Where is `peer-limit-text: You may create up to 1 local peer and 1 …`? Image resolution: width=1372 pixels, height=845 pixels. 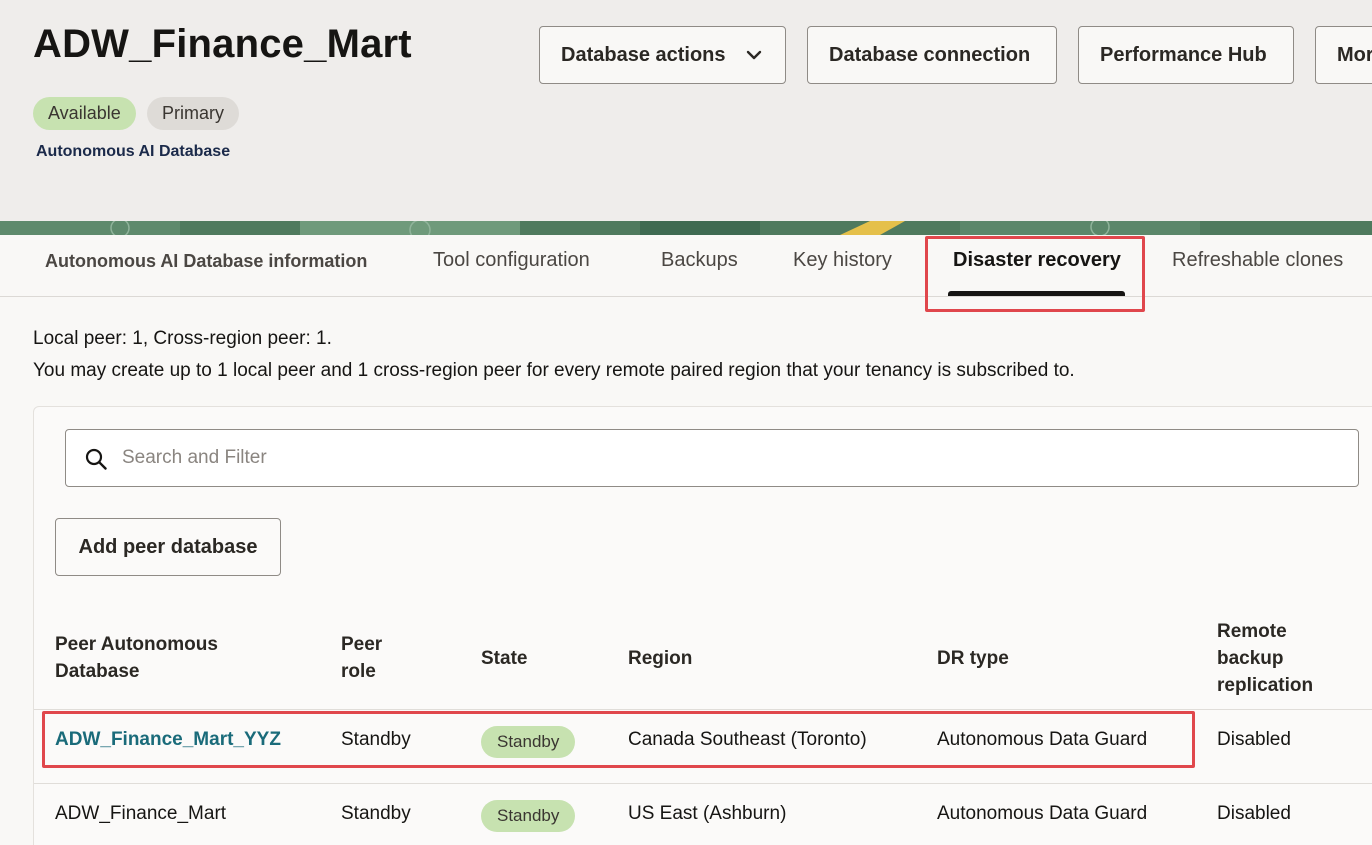 peer-limit-text: You may create up to 1 local peer and 1 … is located at coordinates (554, 370).